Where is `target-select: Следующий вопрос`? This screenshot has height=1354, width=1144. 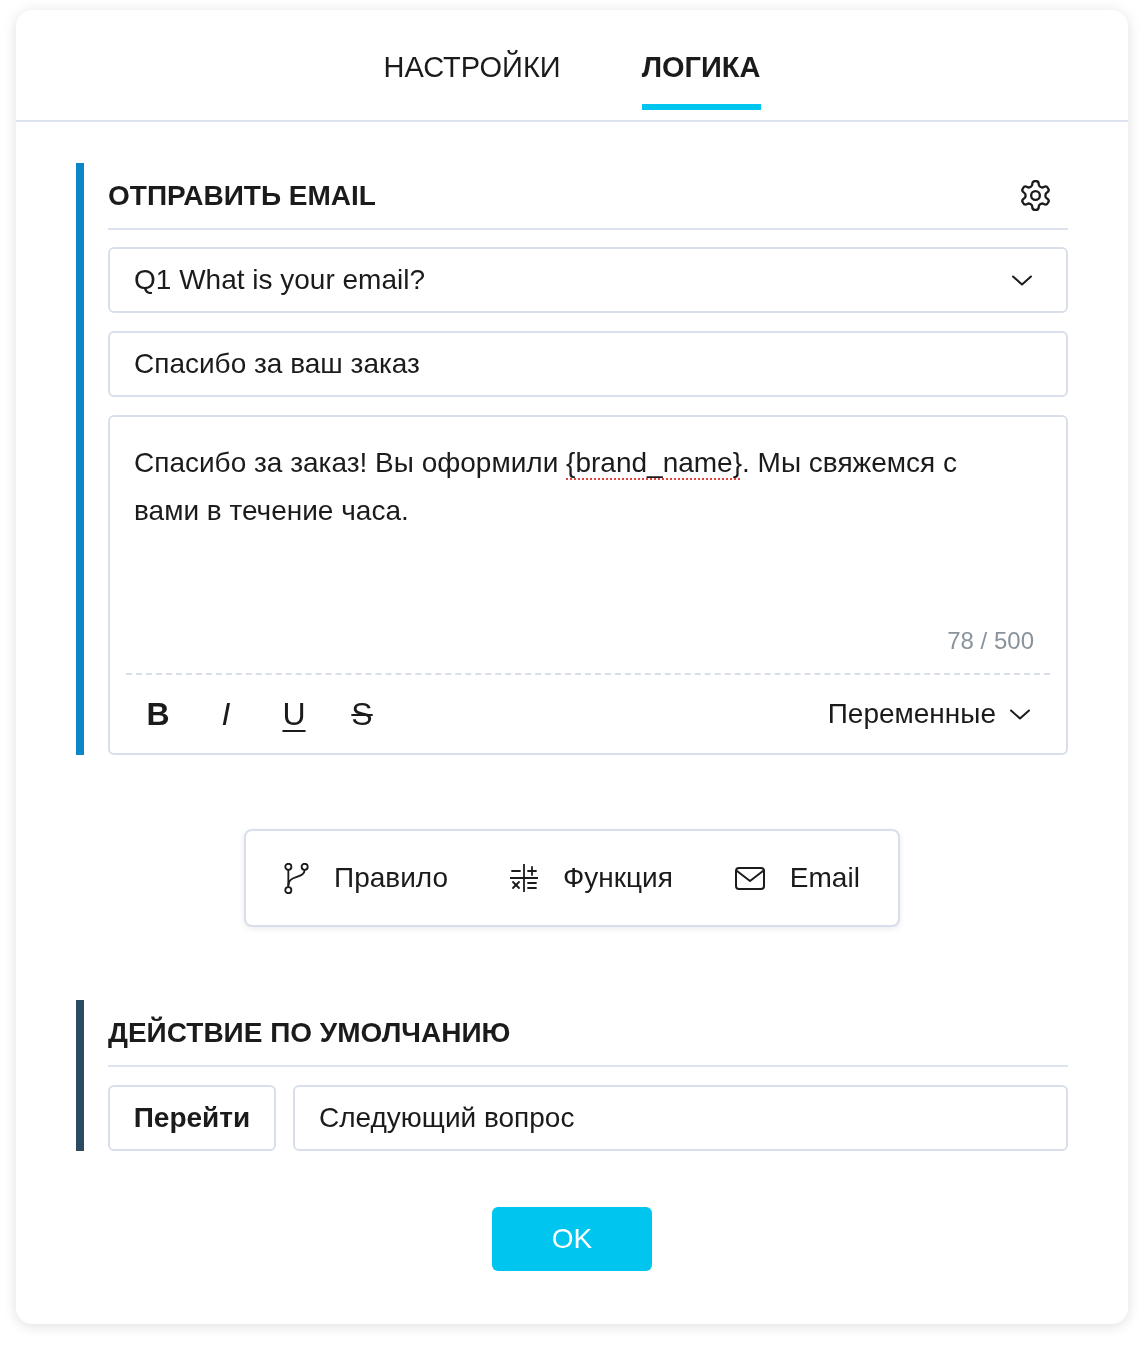 target-select: Следующий вопрос is located at coordinates (680, 1118).